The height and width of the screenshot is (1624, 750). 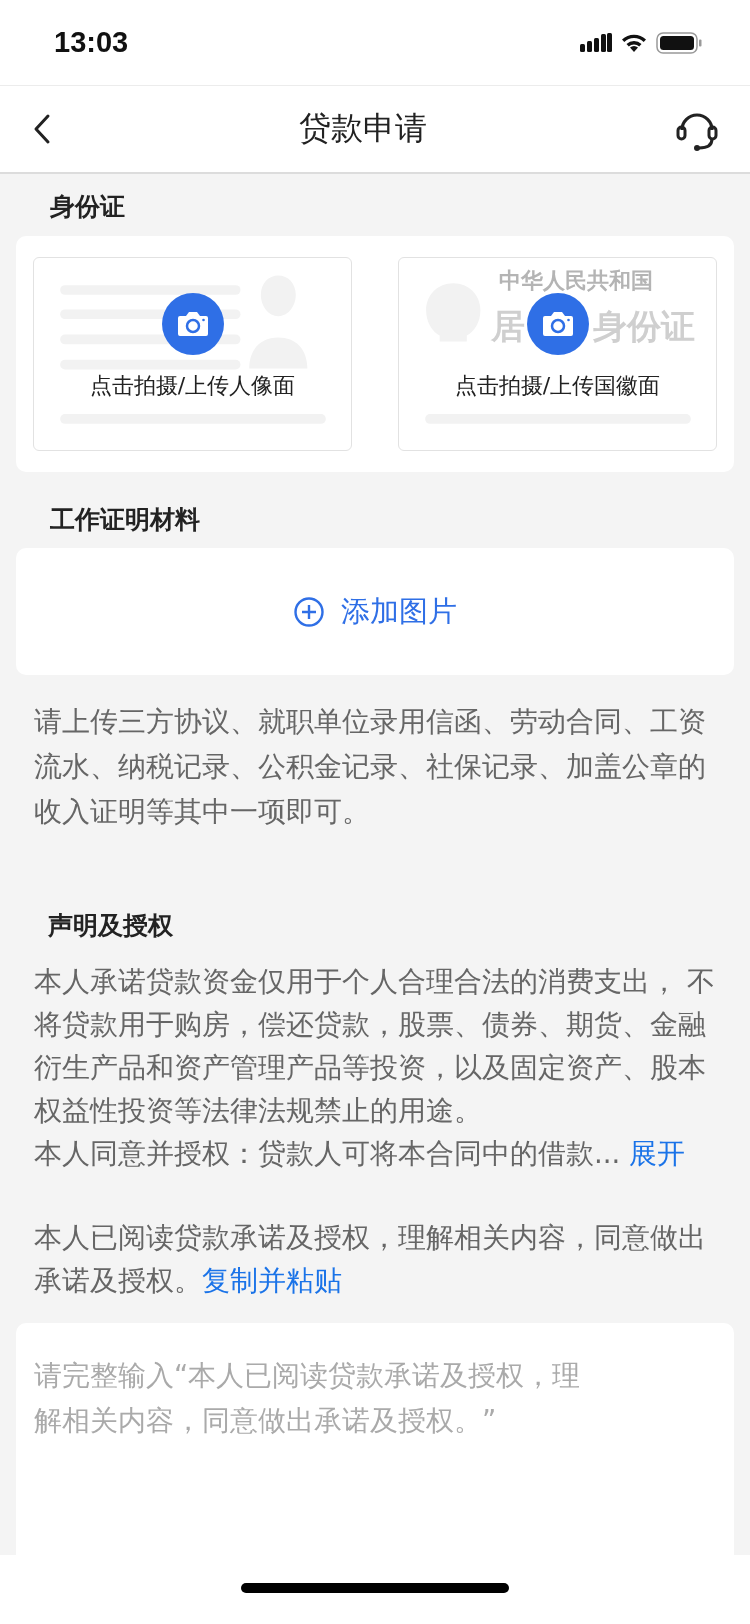 What do you see at coordinates (576, 281) in the screenshot?
I see `card-text: 中华人民共和国` at bounding box center [576, 281].